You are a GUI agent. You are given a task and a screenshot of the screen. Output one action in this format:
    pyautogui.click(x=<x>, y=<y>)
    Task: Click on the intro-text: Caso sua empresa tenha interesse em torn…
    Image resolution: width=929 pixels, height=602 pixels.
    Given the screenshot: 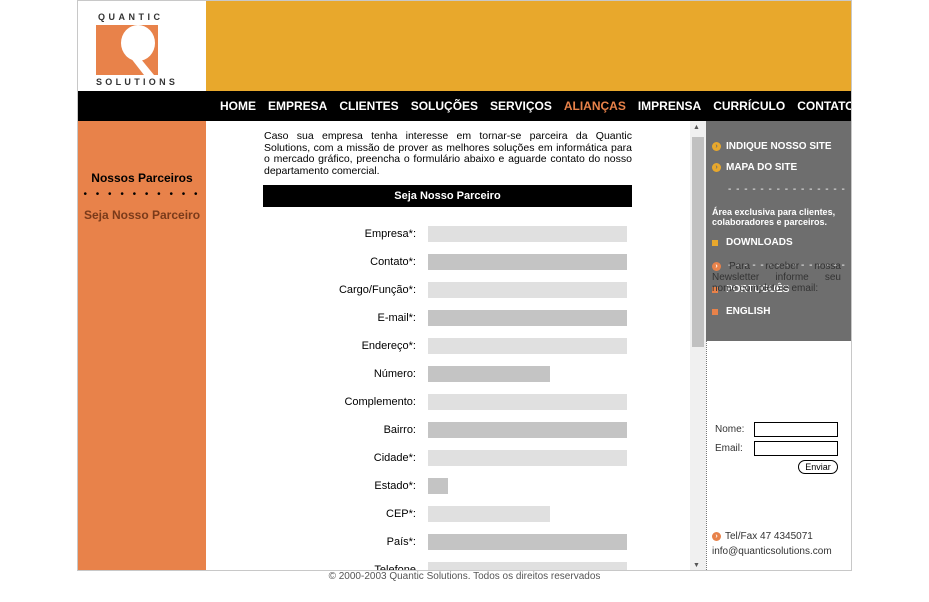 What is the action you would take?
    pyautogui.click(x=448, y=153)
    